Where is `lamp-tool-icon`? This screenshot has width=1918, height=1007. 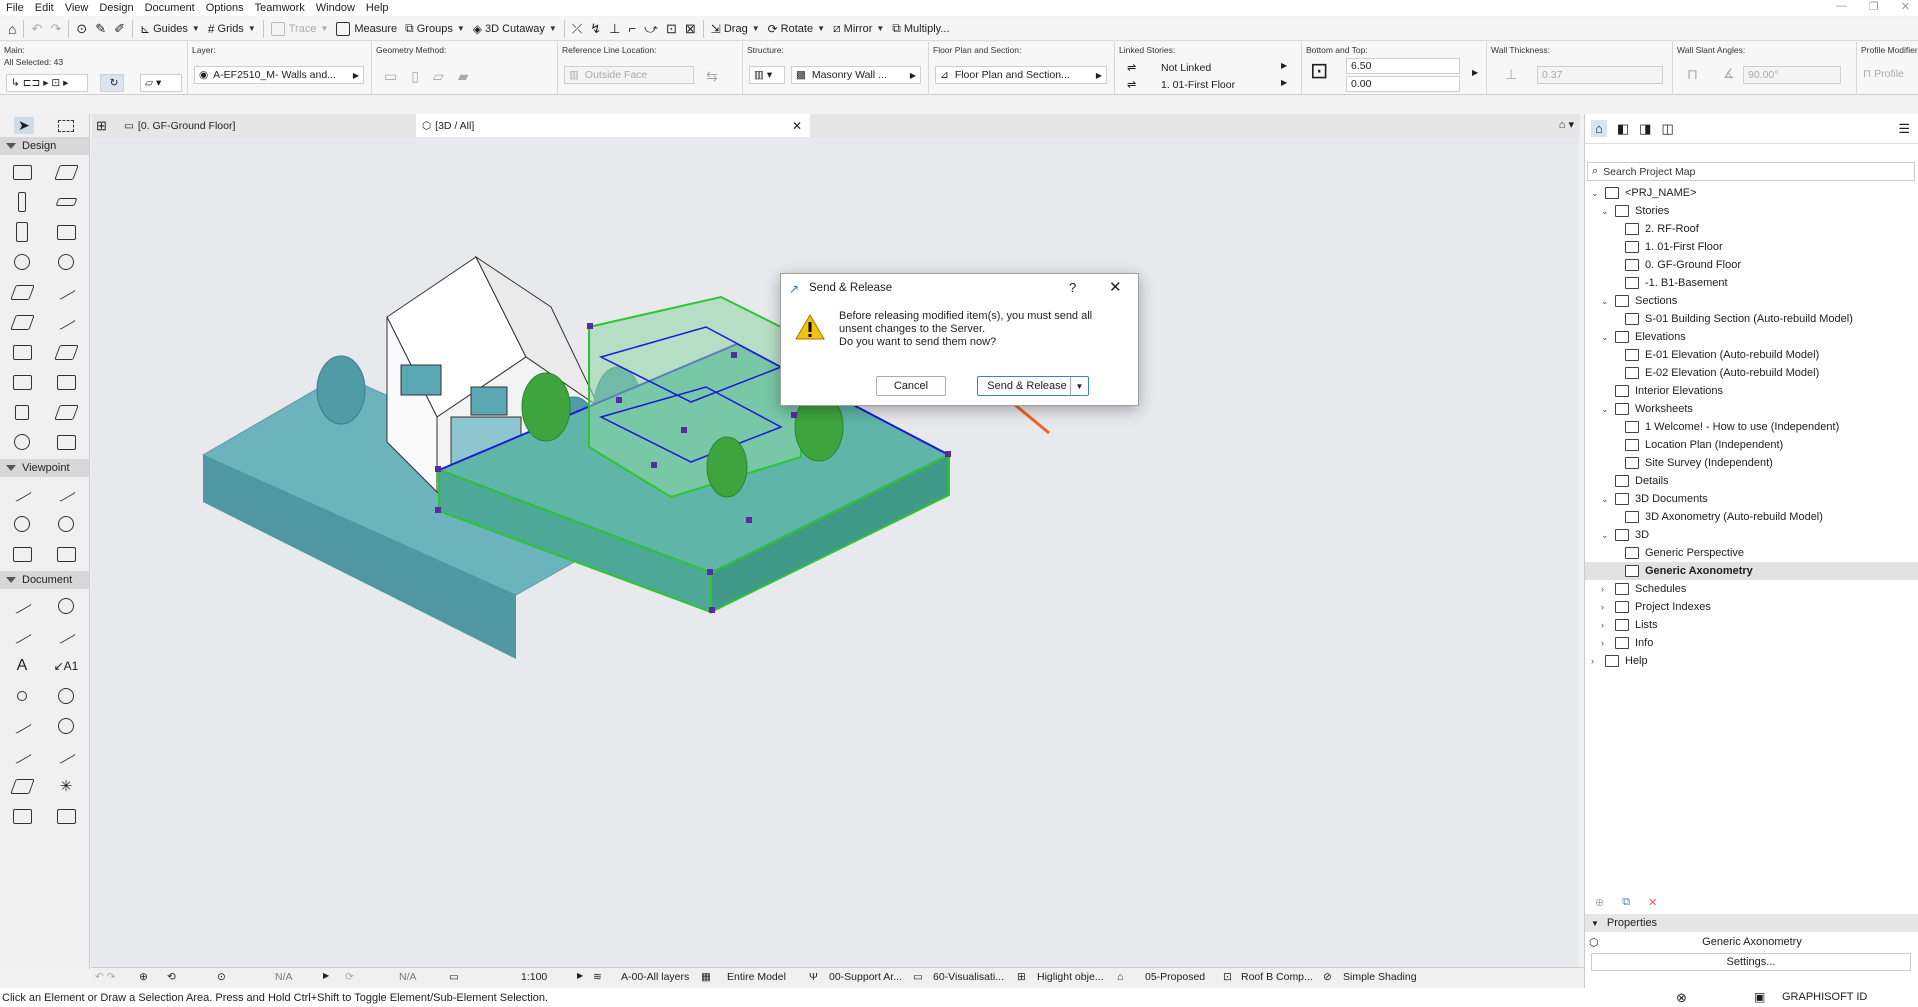 lamp-tool-icon is located at coordinates (66, 262).